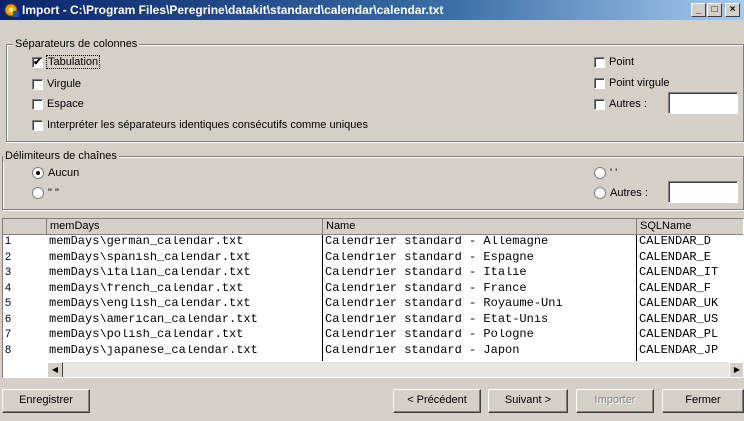 The height and width of the screenshot is (421, 744). I want to click on scroll-left-button: ◀, so click(55, 369).